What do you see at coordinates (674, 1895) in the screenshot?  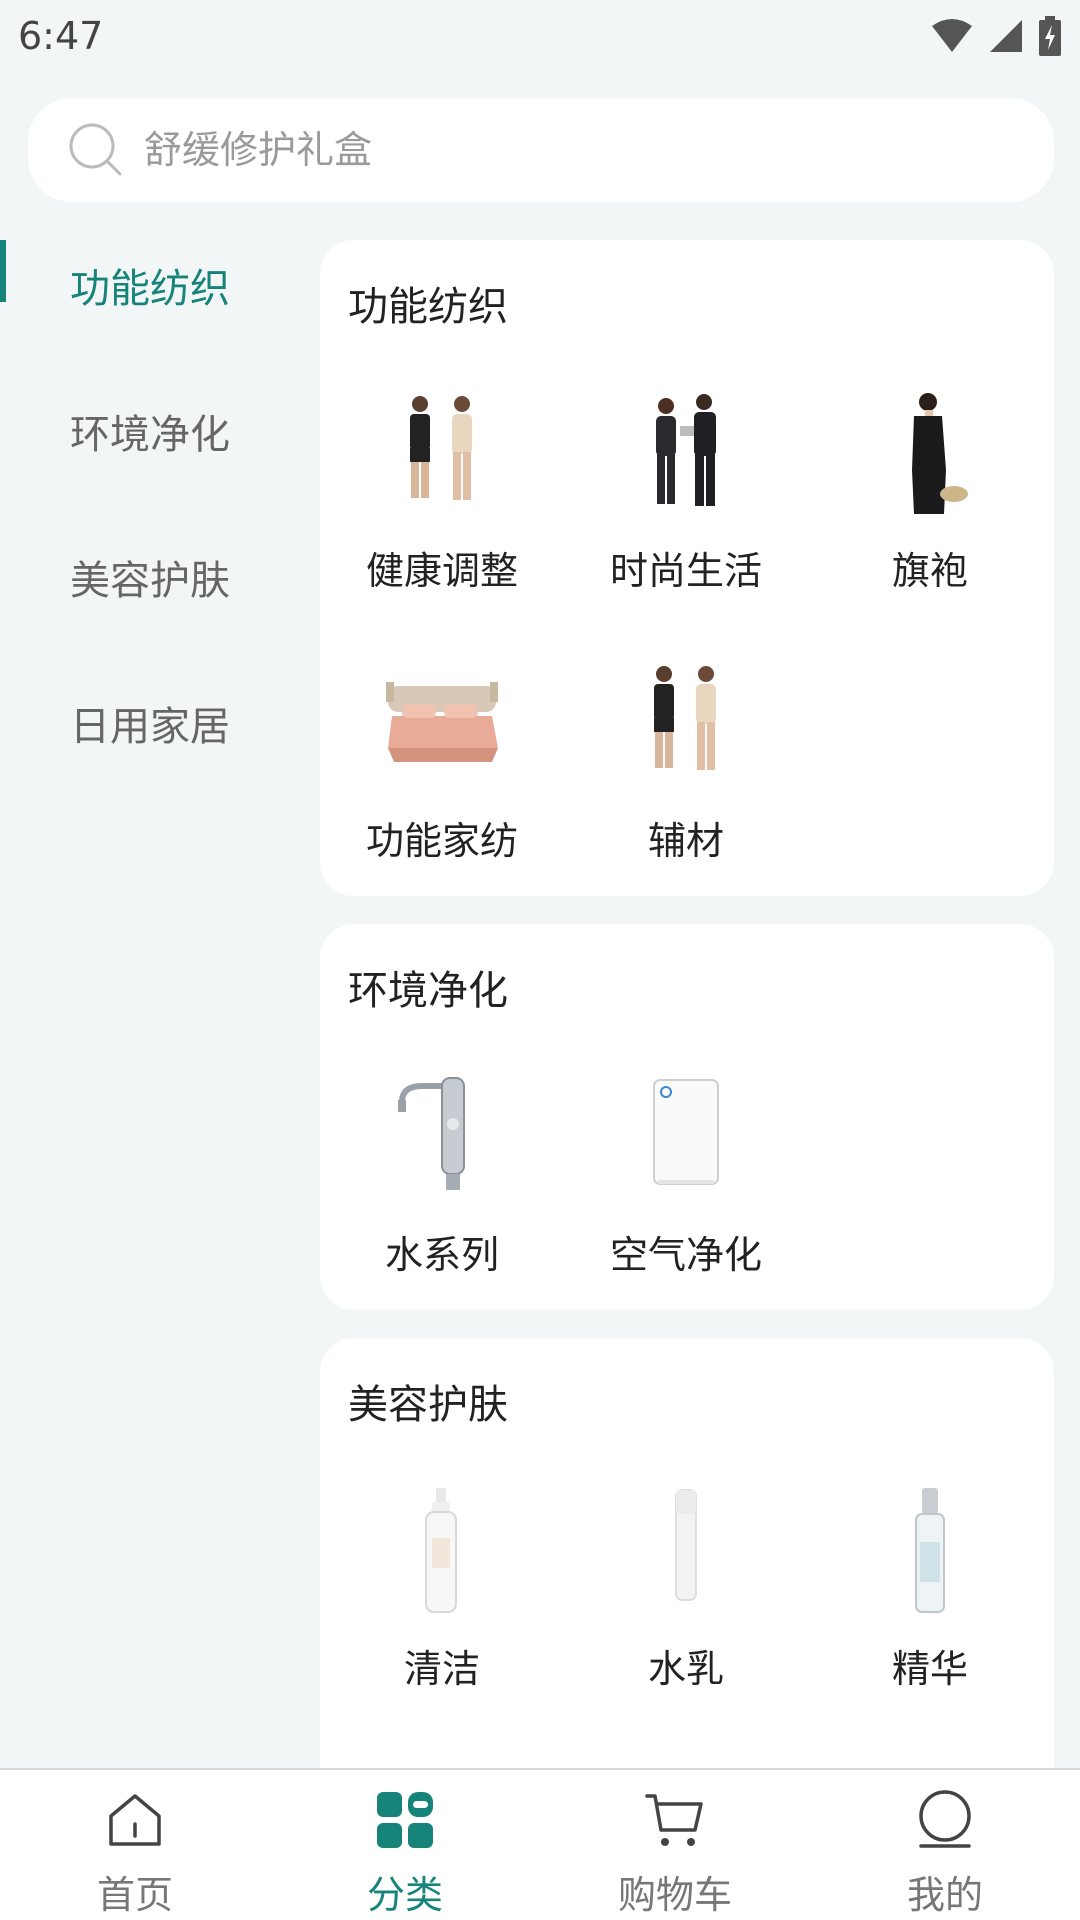 I see `nav-label: 购物车` at bounding box center [674, 1895].